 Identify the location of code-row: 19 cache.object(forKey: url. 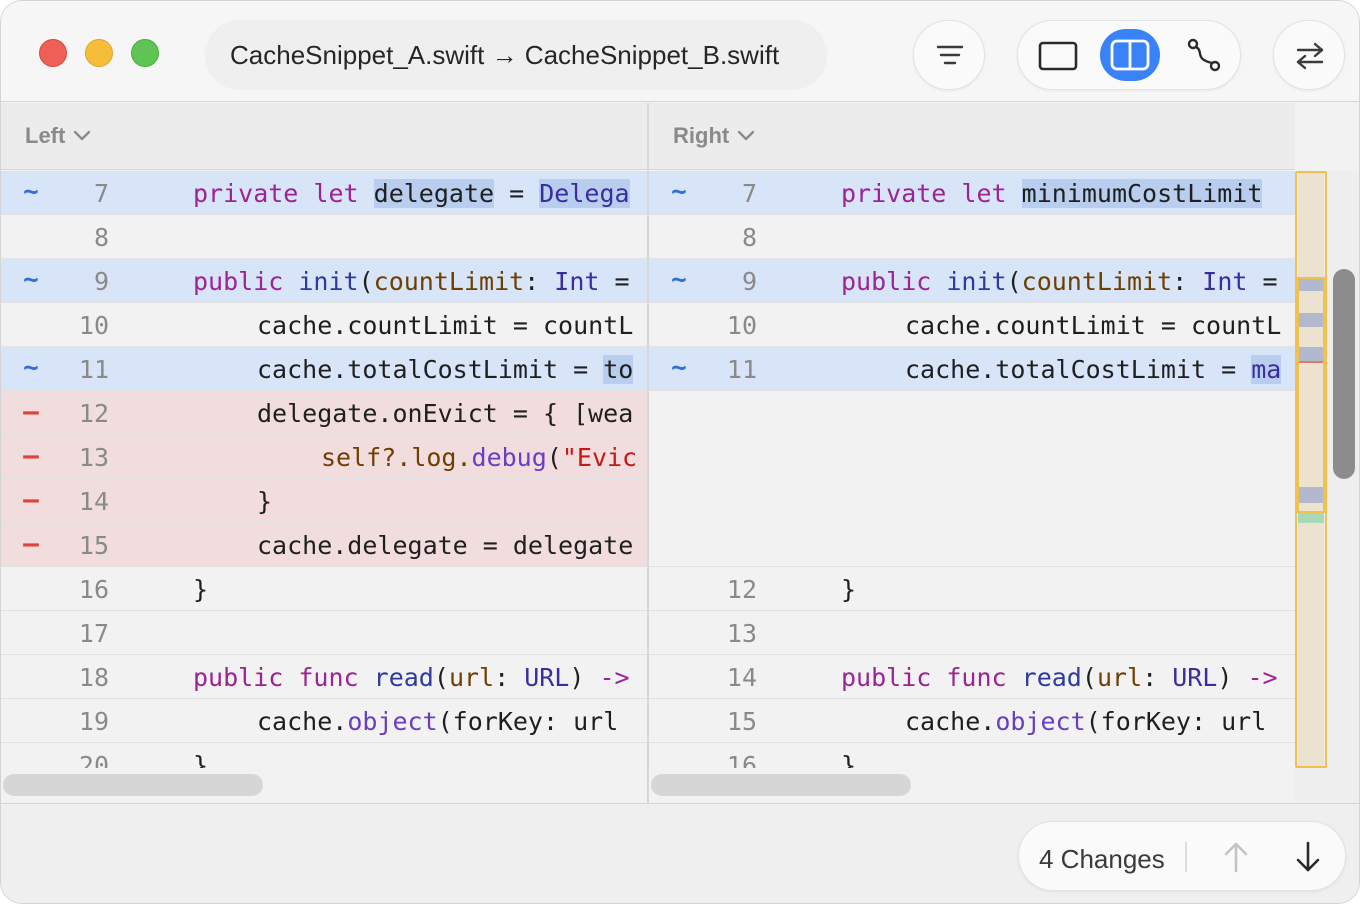
(324, 721).